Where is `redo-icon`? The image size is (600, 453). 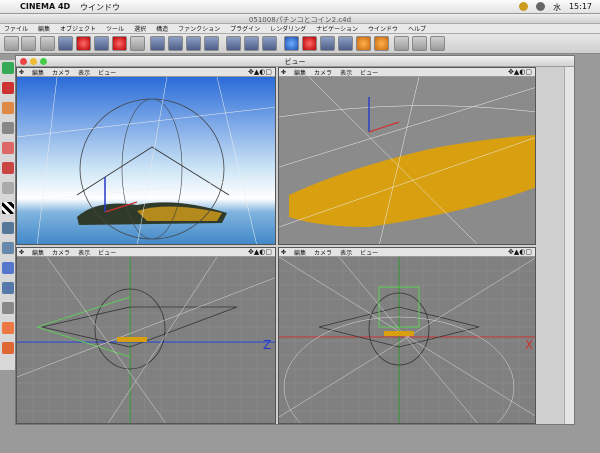 redo-icon is located at coordinates (28, 43).